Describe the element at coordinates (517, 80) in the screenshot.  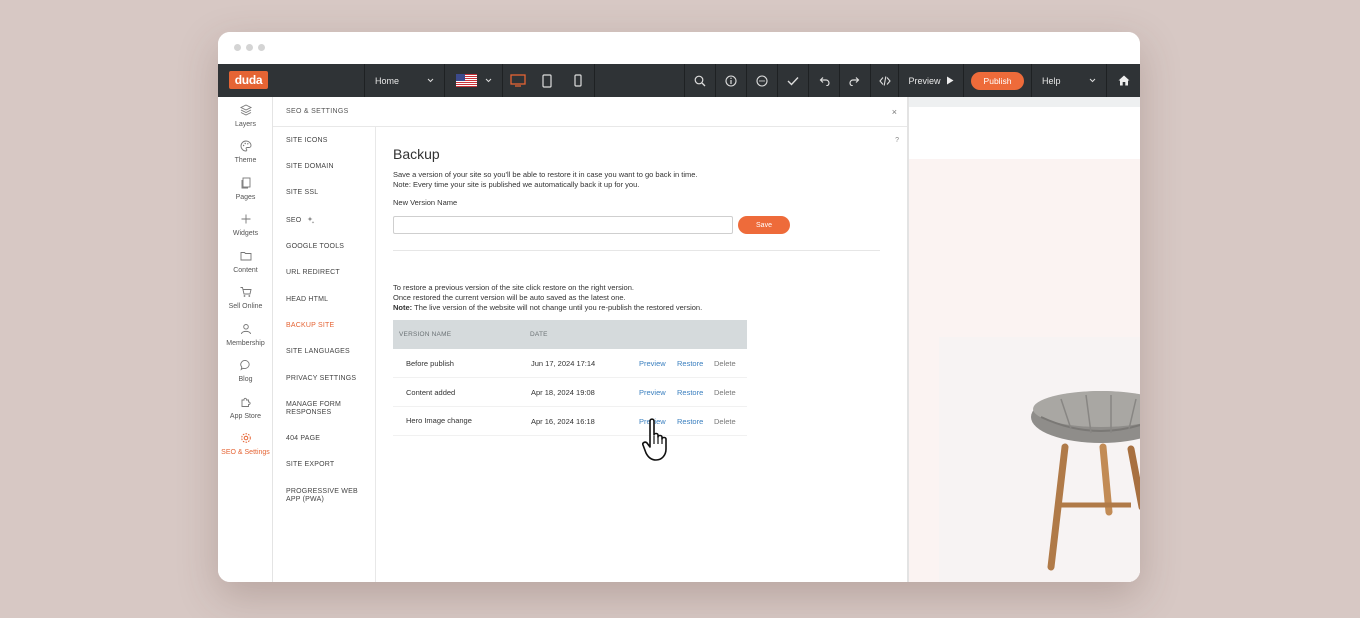
I see `desktop-view-button` at that location.